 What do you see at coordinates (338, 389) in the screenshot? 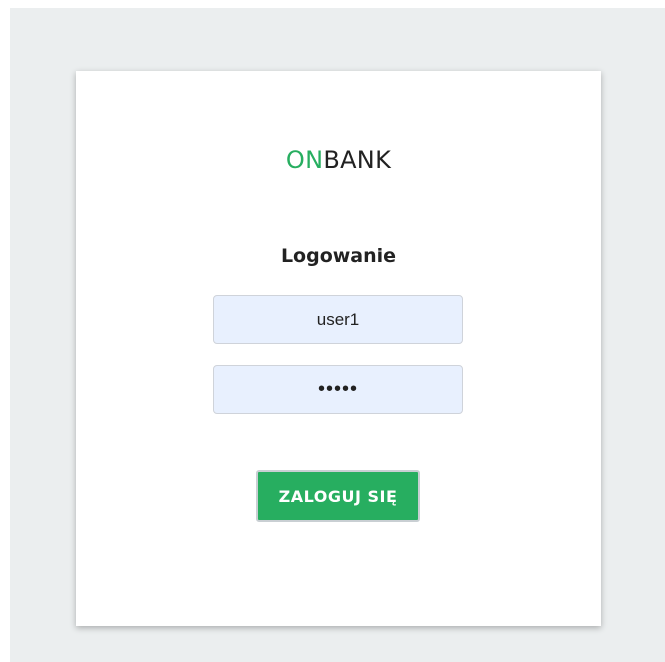
I see `password-input` at bounding box center [338, 389].